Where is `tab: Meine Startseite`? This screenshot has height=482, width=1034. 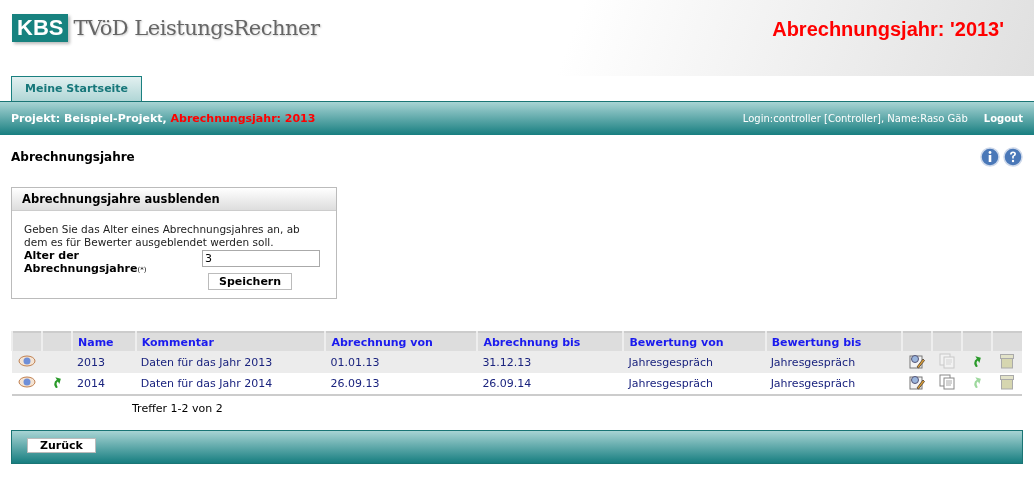
tab: Meine Startseite is located at coordinates (77, 88).